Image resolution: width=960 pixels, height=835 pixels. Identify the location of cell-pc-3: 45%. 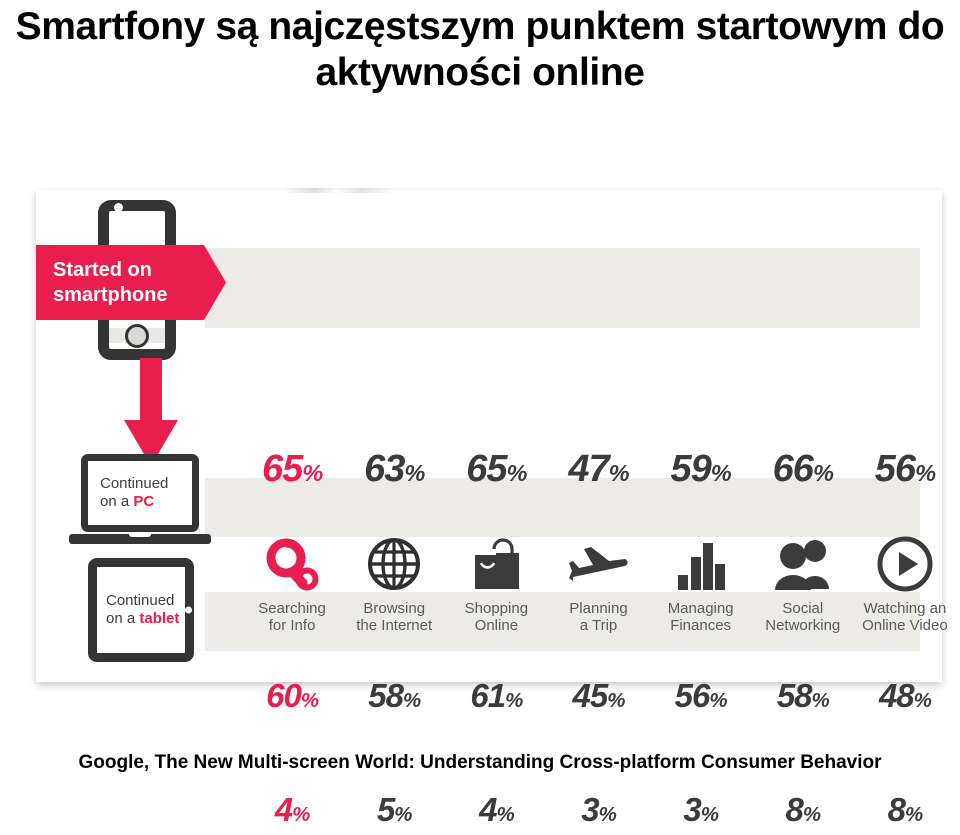
(598, 699).